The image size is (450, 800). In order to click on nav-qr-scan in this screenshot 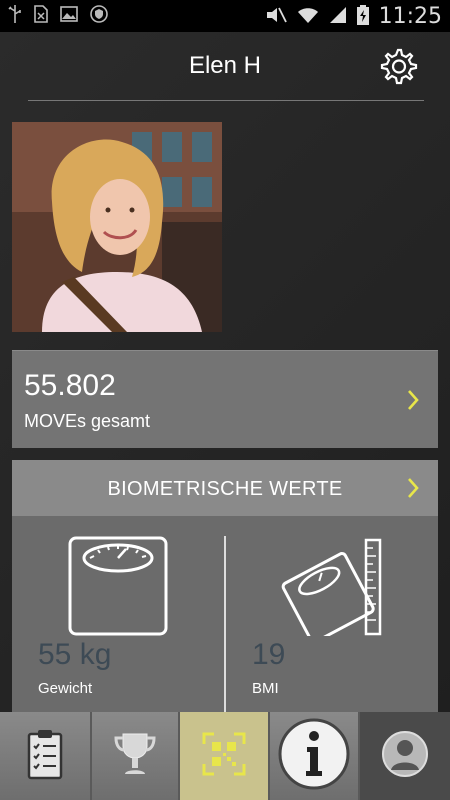, I will do `click(225, 756)`.